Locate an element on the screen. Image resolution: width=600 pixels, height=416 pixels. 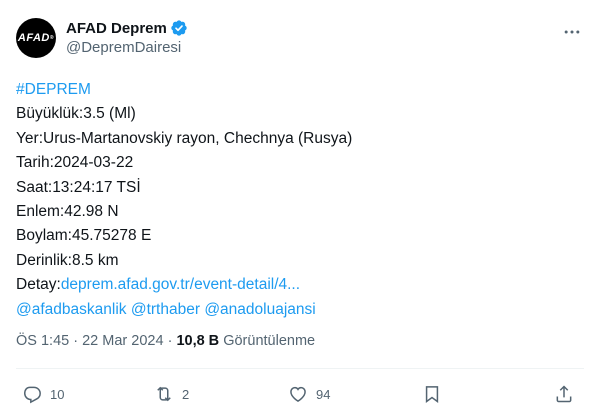
mention-link: @anadoluajansi is located at coordinates (259, 309).